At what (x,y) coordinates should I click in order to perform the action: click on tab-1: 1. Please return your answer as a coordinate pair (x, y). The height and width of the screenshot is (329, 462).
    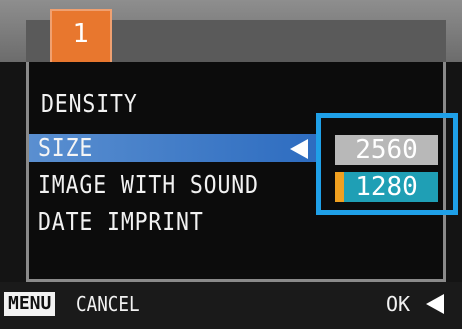
    Looking at the image, I should click on (81, 35).